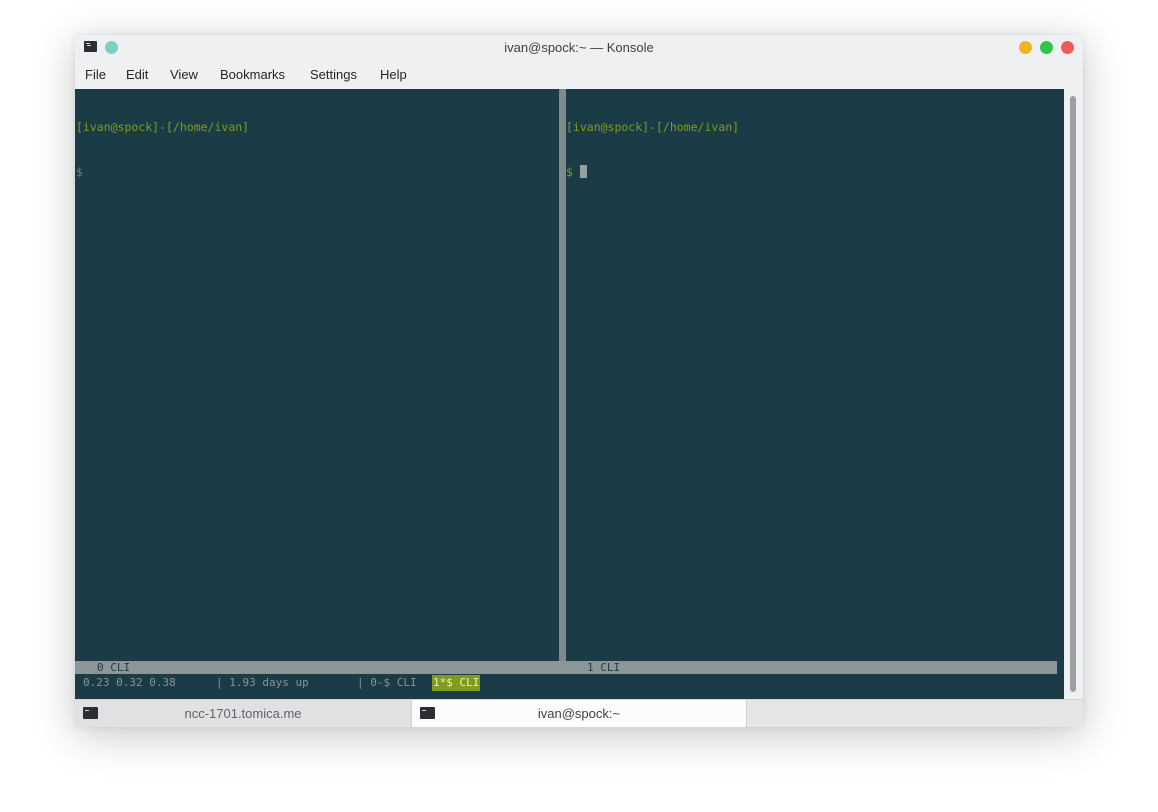  I want to click on menu-view: View, so click(184, 74).